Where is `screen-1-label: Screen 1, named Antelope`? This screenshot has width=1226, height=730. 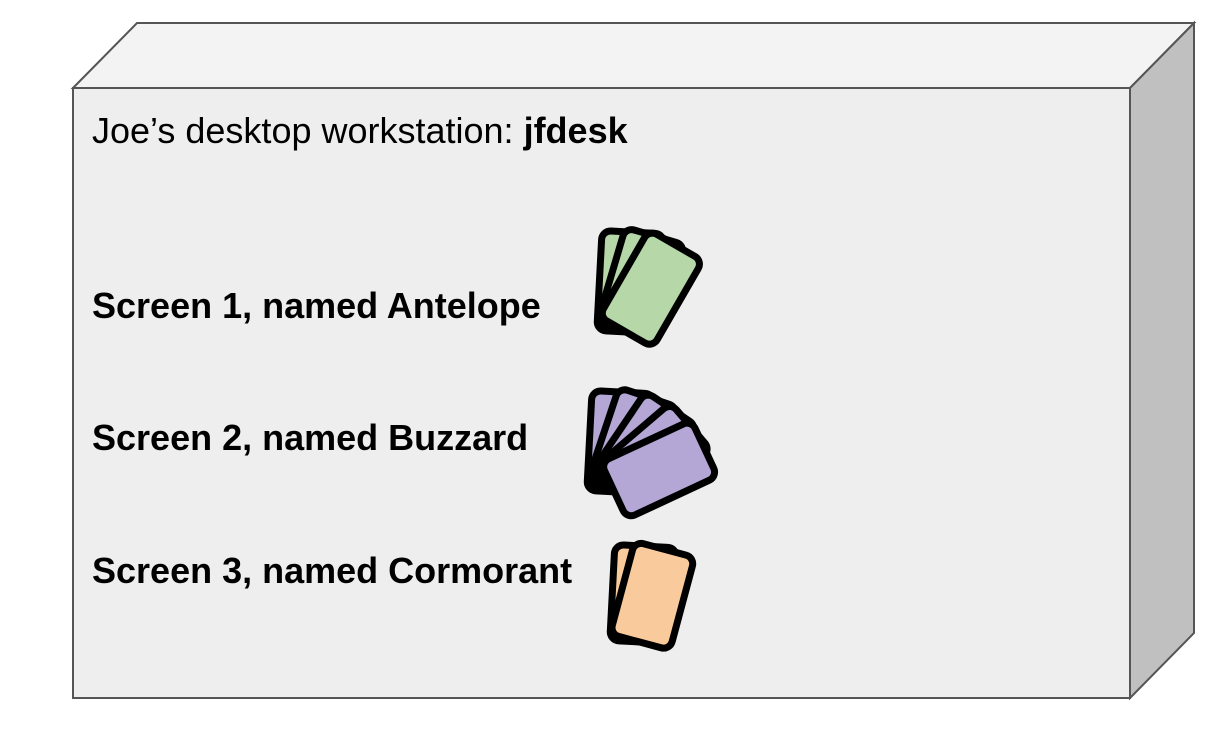 screen-1-label: Screen 1, named Antelope is located at coordinates (316, 305).